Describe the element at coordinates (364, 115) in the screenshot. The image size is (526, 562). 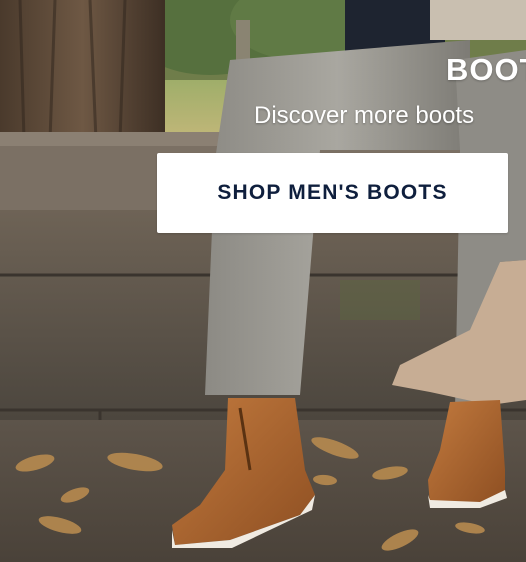
I see `hero-subheadline: Discover more boots` at that location.